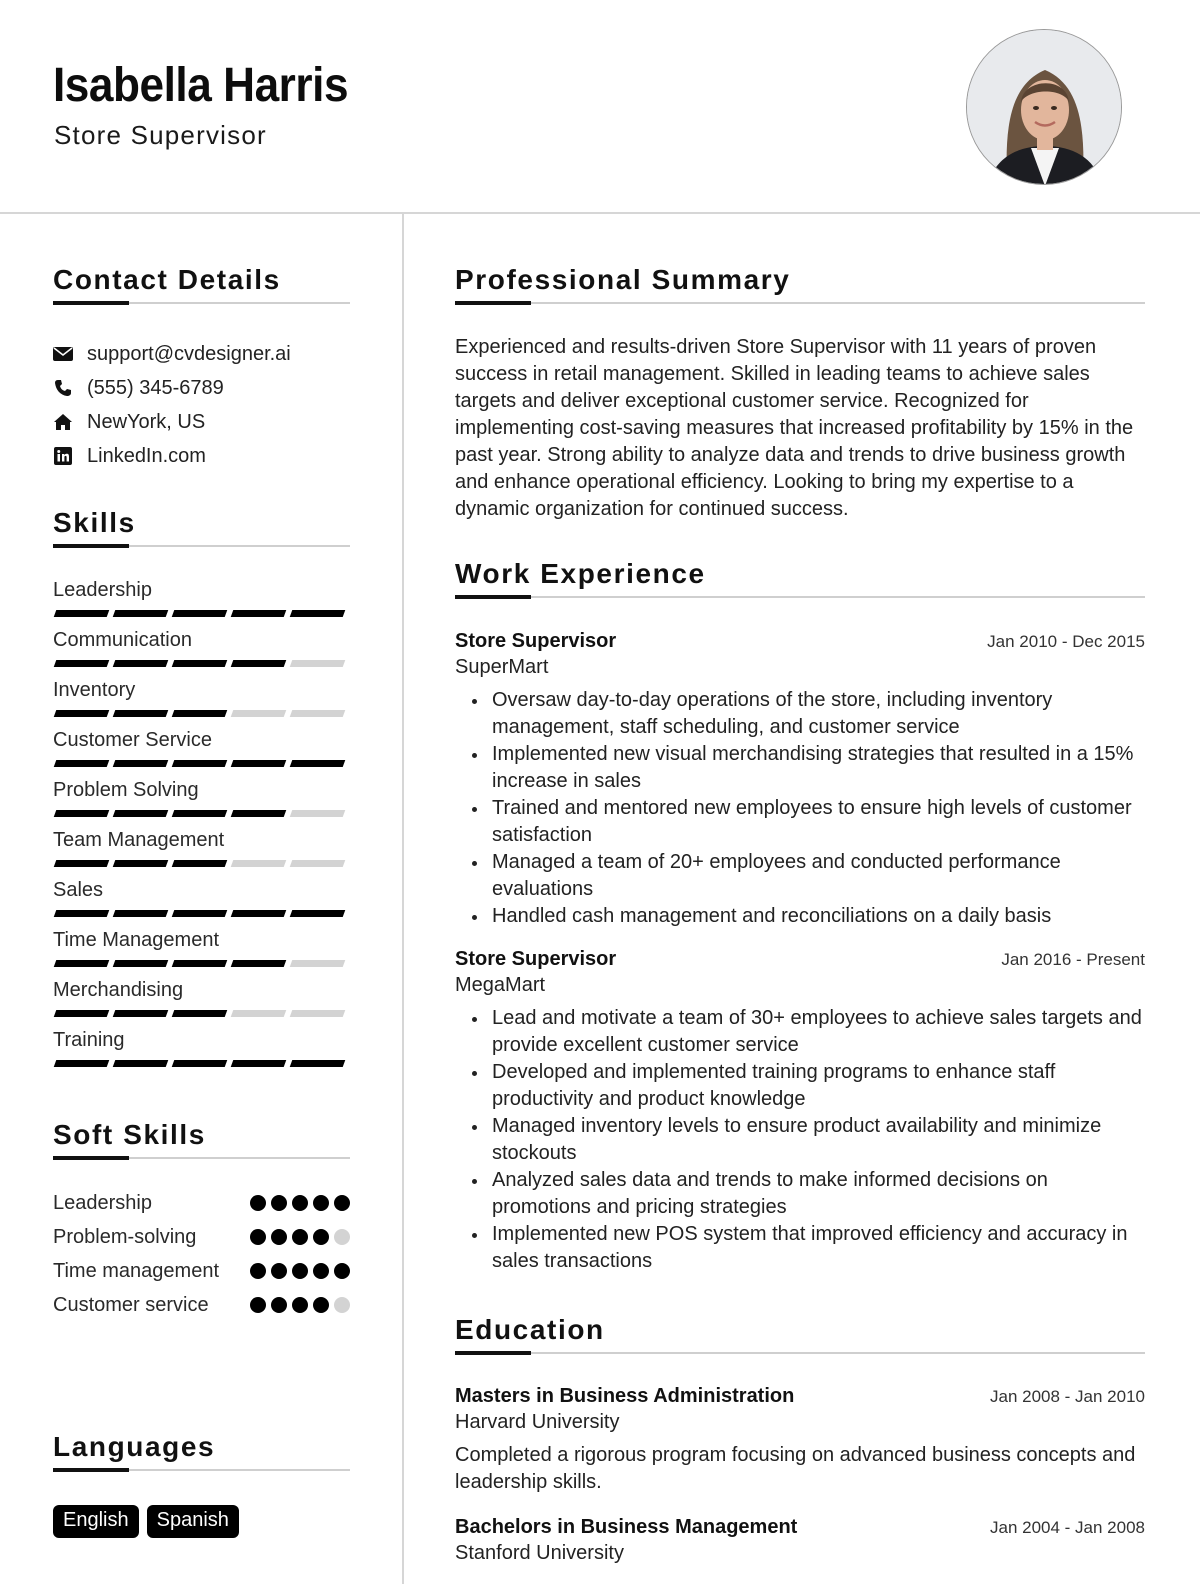 This screenshot has height=1584, width=1200. Describe the element at coordinates (126, 790) in the screenshot. I see `skill-name: Problem Solving` at that location.